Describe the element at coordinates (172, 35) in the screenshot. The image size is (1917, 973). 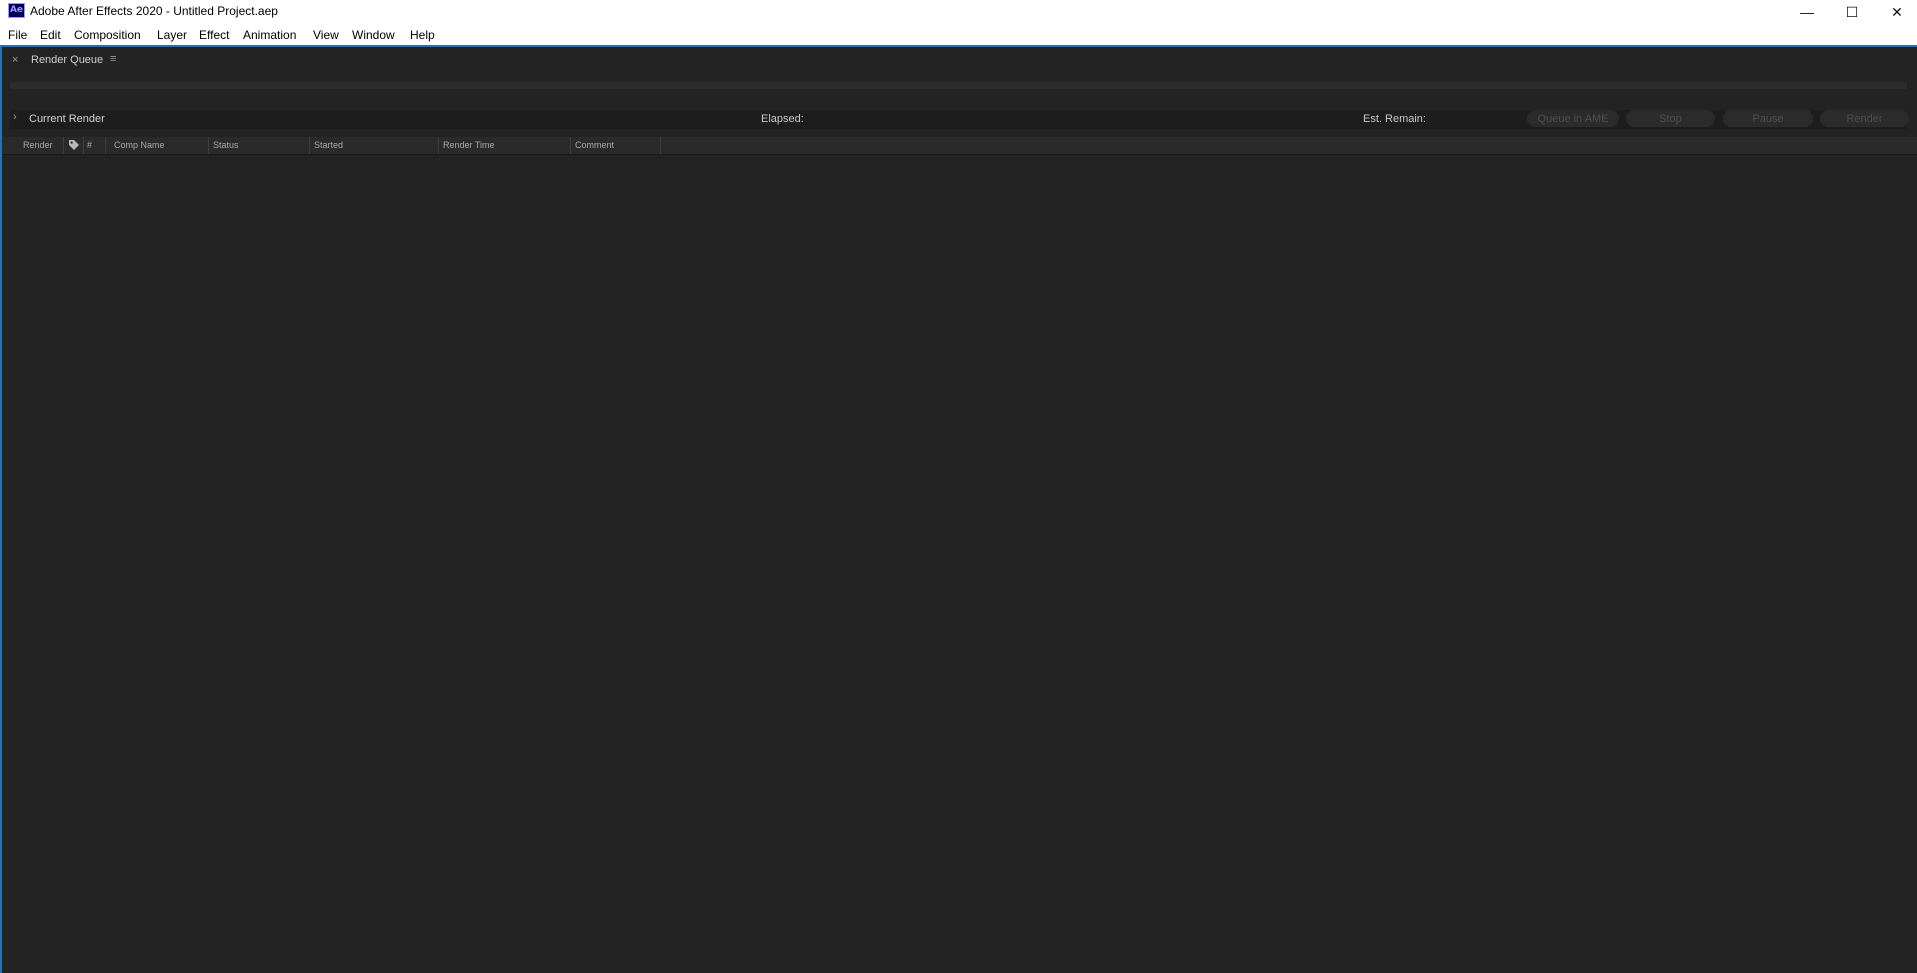
I see `menu-layer: Layer` at that location.